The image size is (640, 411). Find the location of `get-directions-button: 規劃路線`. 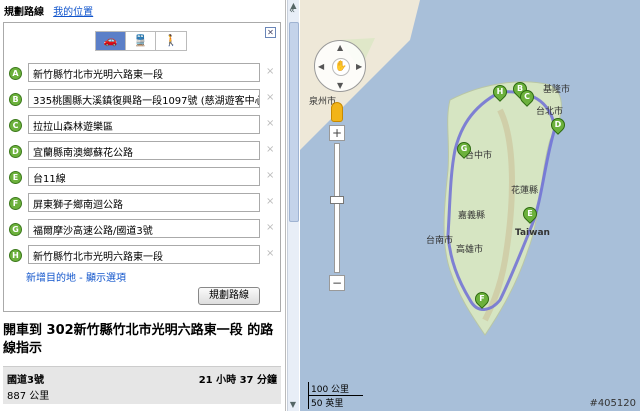

get-directions-button: 規劃路線 is located at coordinates (229, 296).